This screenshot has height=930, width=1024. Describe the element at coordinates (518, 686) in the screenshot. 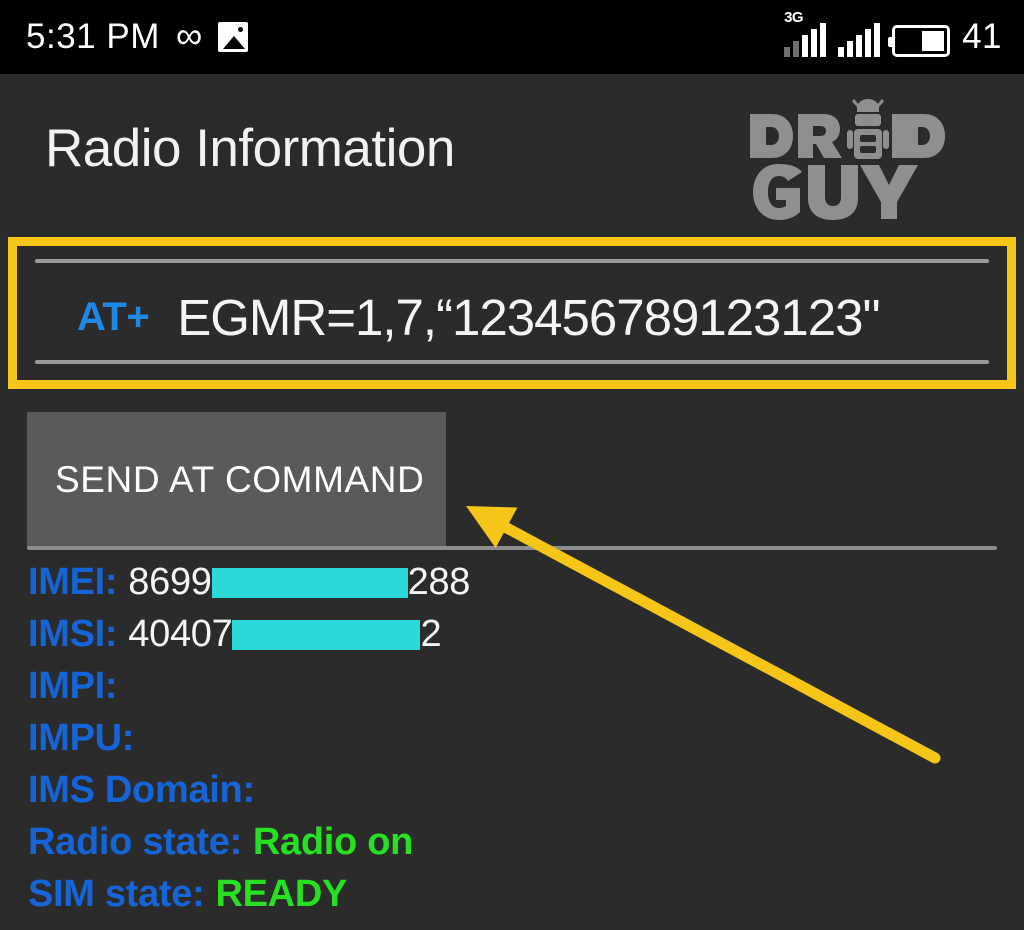

I see `radio-info-row: IMPI:` at that location.